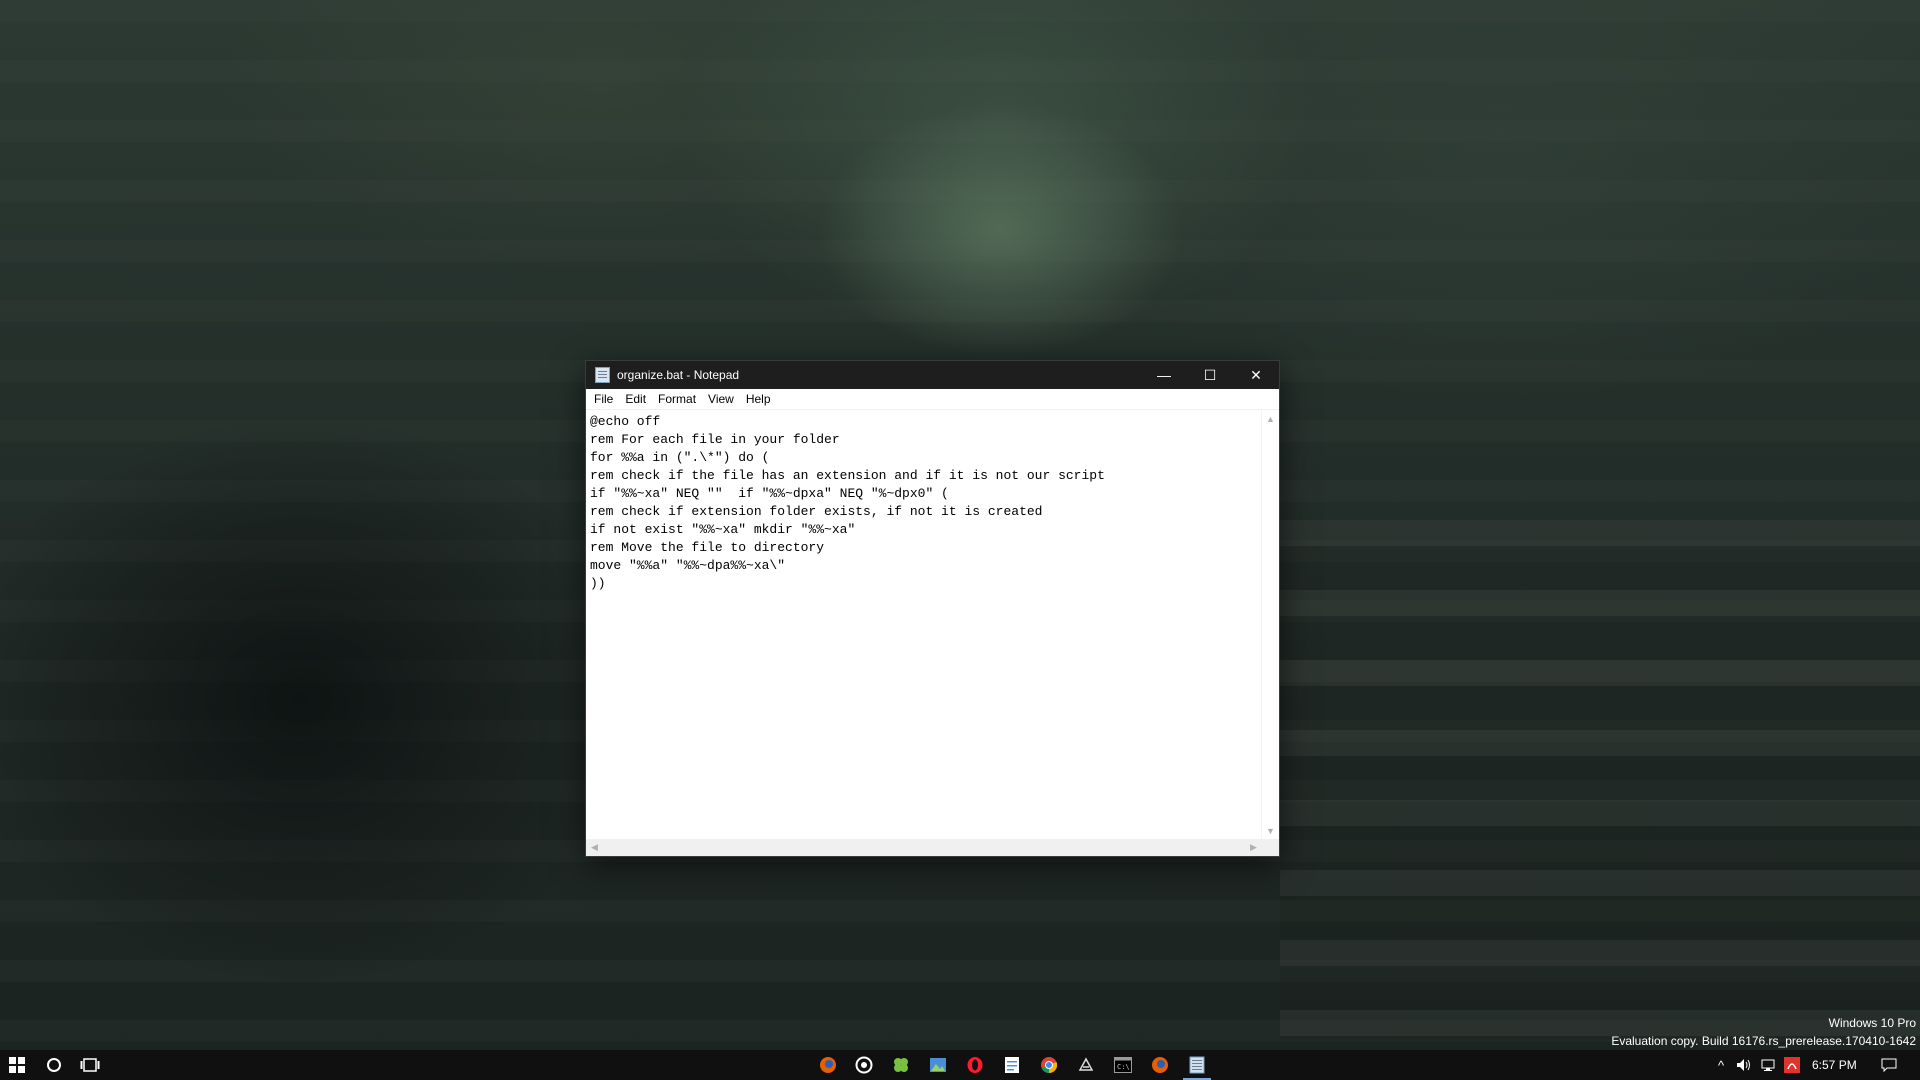  Describe the element at coordinates (688, 565) in the screenshot. I see `editor-line: move "%%a" "%%~dpa%%~xa\"` at that location.